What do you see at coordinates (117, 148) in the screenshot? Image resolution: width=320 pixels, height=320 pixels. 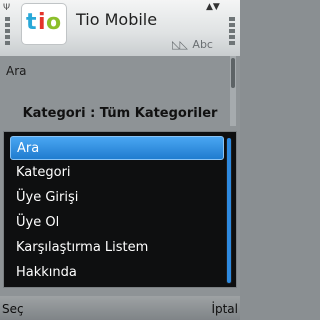 I see `menu-item-ara: Ara` at bounding box center [117, 148].